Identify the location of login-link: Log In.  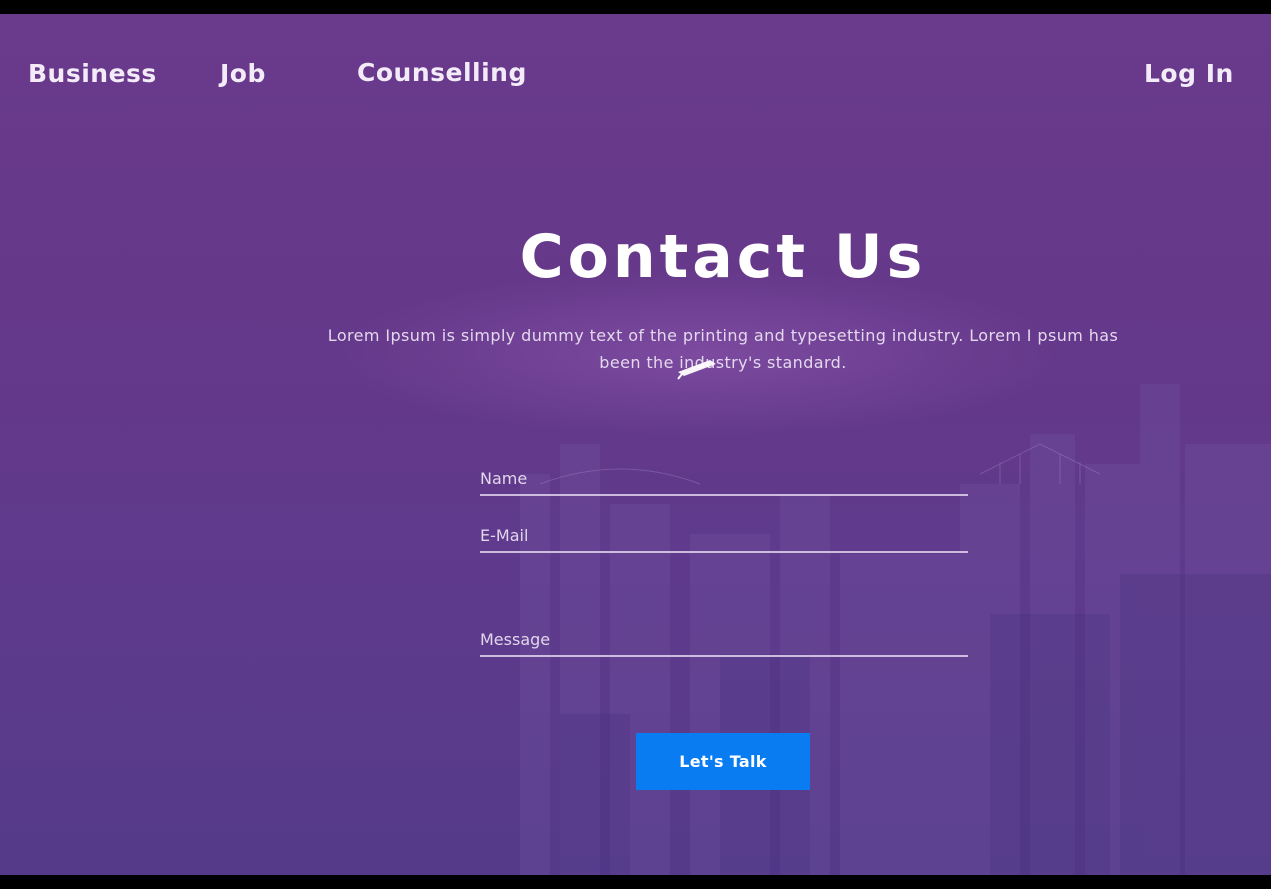
(1189, 73).